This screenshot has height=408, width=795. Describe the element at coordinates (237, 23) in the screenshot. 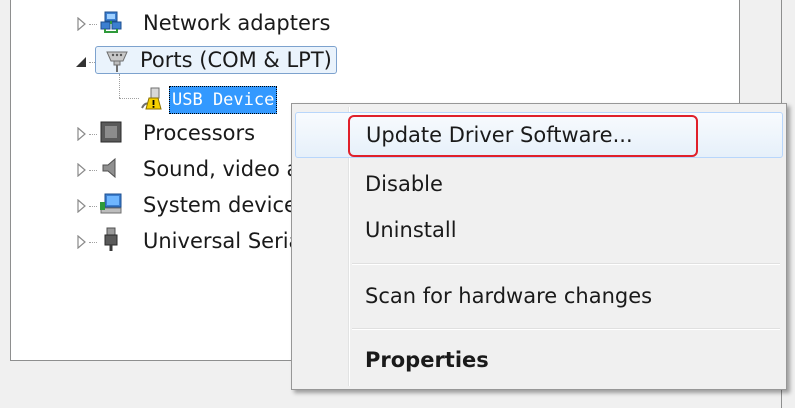

I see `tree-item-label: Network adapters` at that location.